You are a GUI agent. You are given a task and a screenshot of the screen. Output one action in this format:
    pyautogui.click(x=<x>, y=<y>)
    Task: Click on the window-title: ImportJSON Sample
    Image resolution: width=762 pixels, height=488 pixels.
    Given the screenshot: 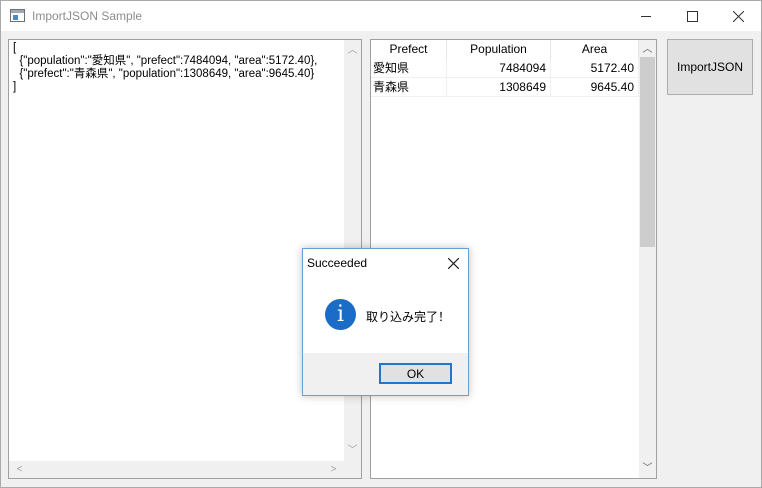 What is the action you would take?
    pyautogui.click(x=87, y=16)
    